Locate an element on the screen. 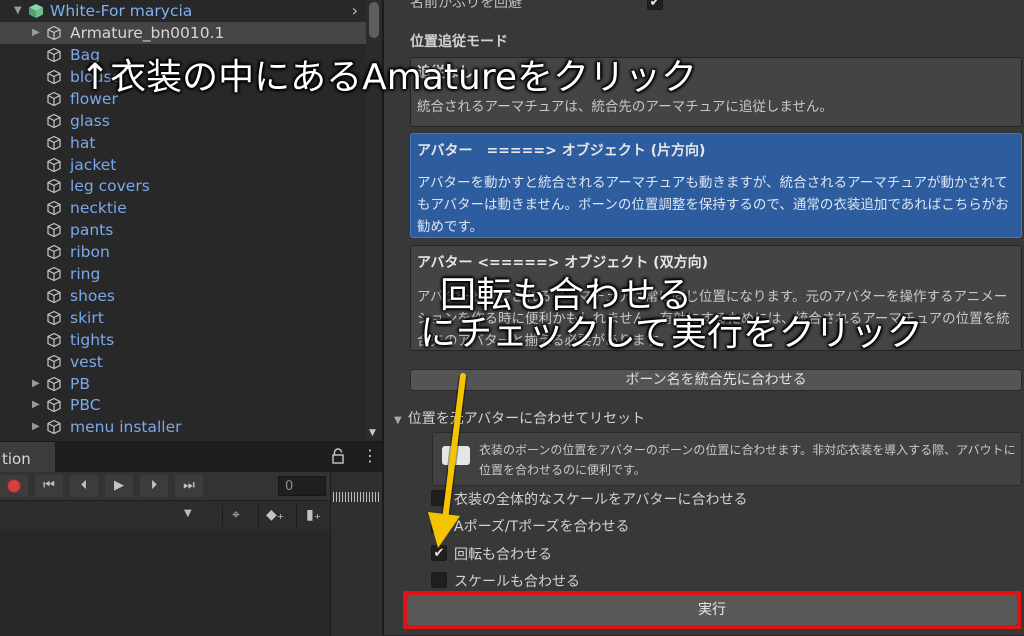  step-forward-icon: ⏵ is located at coordinates (154, 485).